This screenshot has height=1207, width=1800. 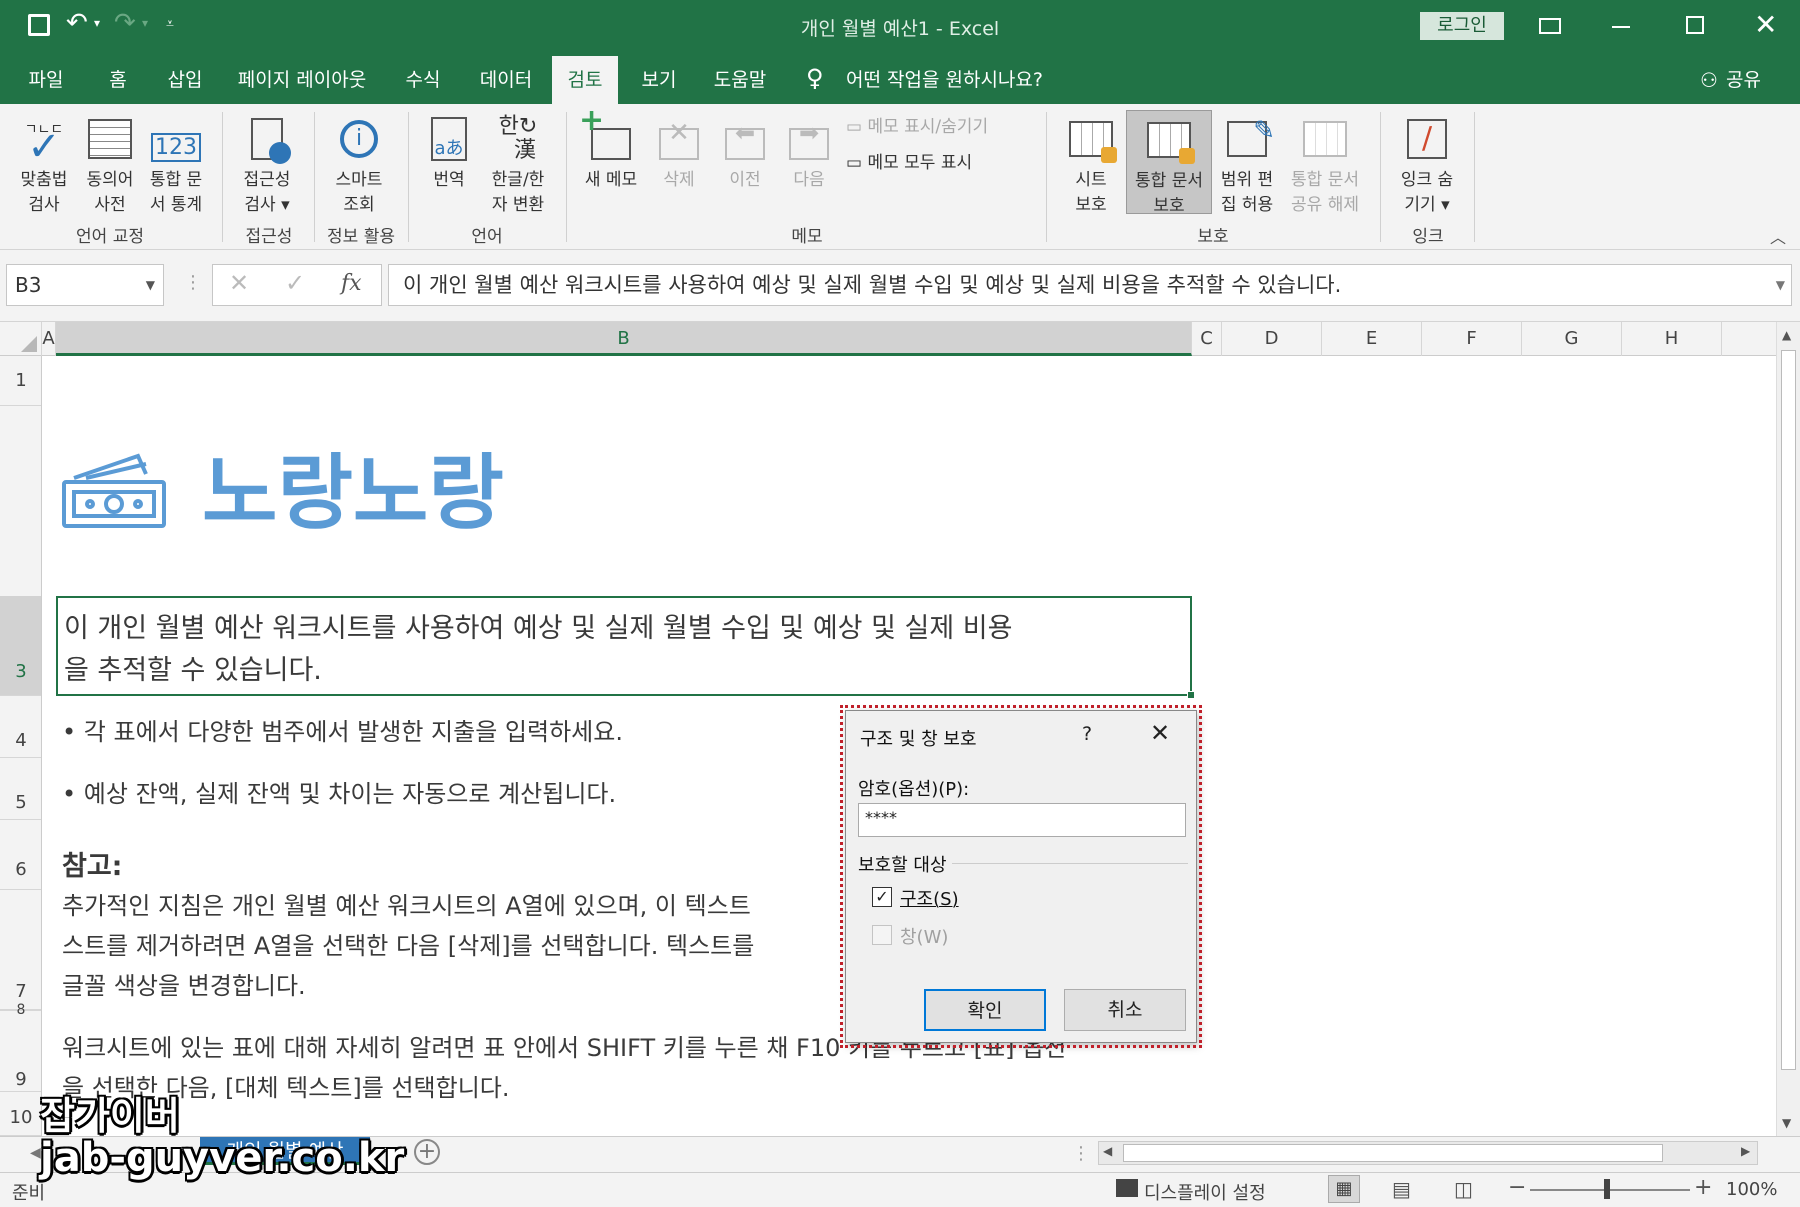 What do you see at coordinates (1393, 1153) in the screenshot?
I see `horizontal-scroll-thumb` at bounding box center [1393, 1153].